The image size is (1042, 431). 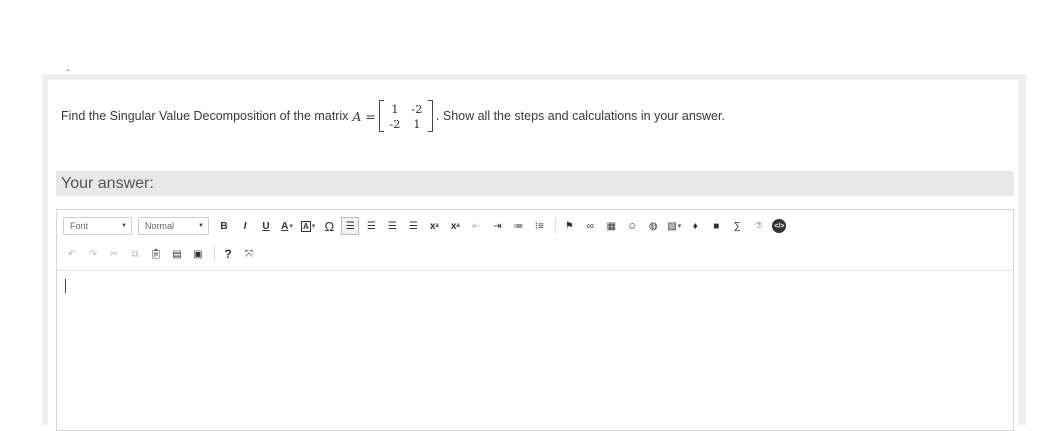 What do you see at coordinates (160, 226) in the screenshot?
I see `format-select-label: Normal` at bounding box center [160, 226].